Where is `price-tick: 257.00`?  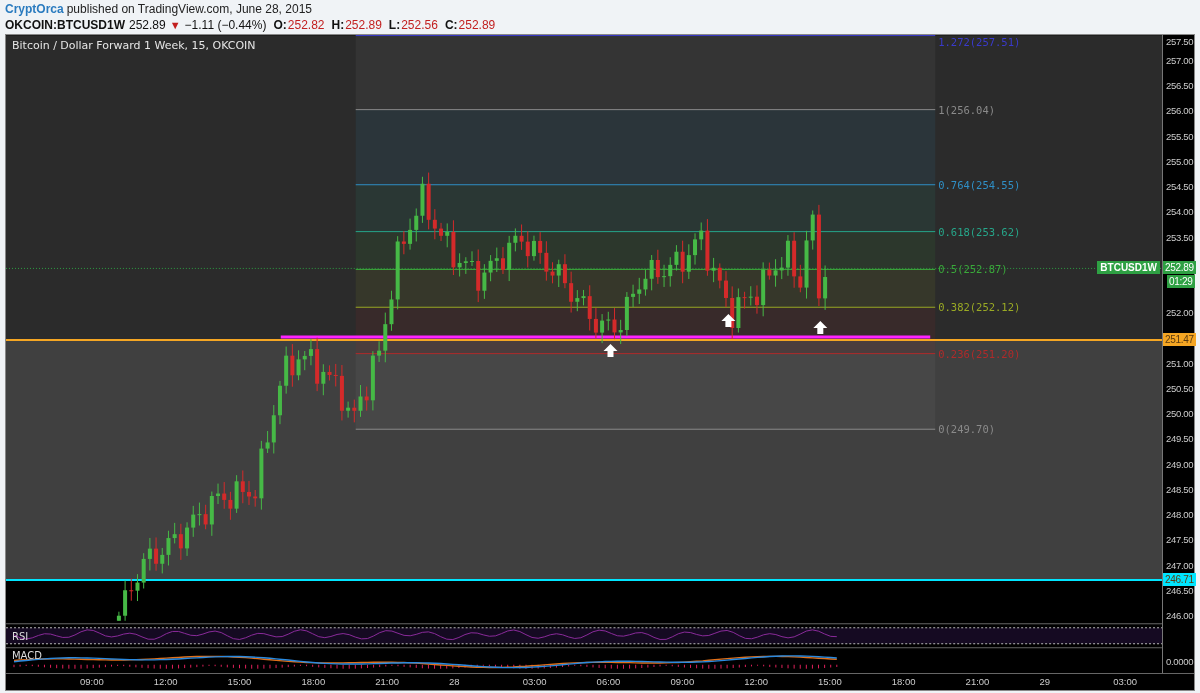
price-tick: 257.00 is located at coordinates (1180, 60).